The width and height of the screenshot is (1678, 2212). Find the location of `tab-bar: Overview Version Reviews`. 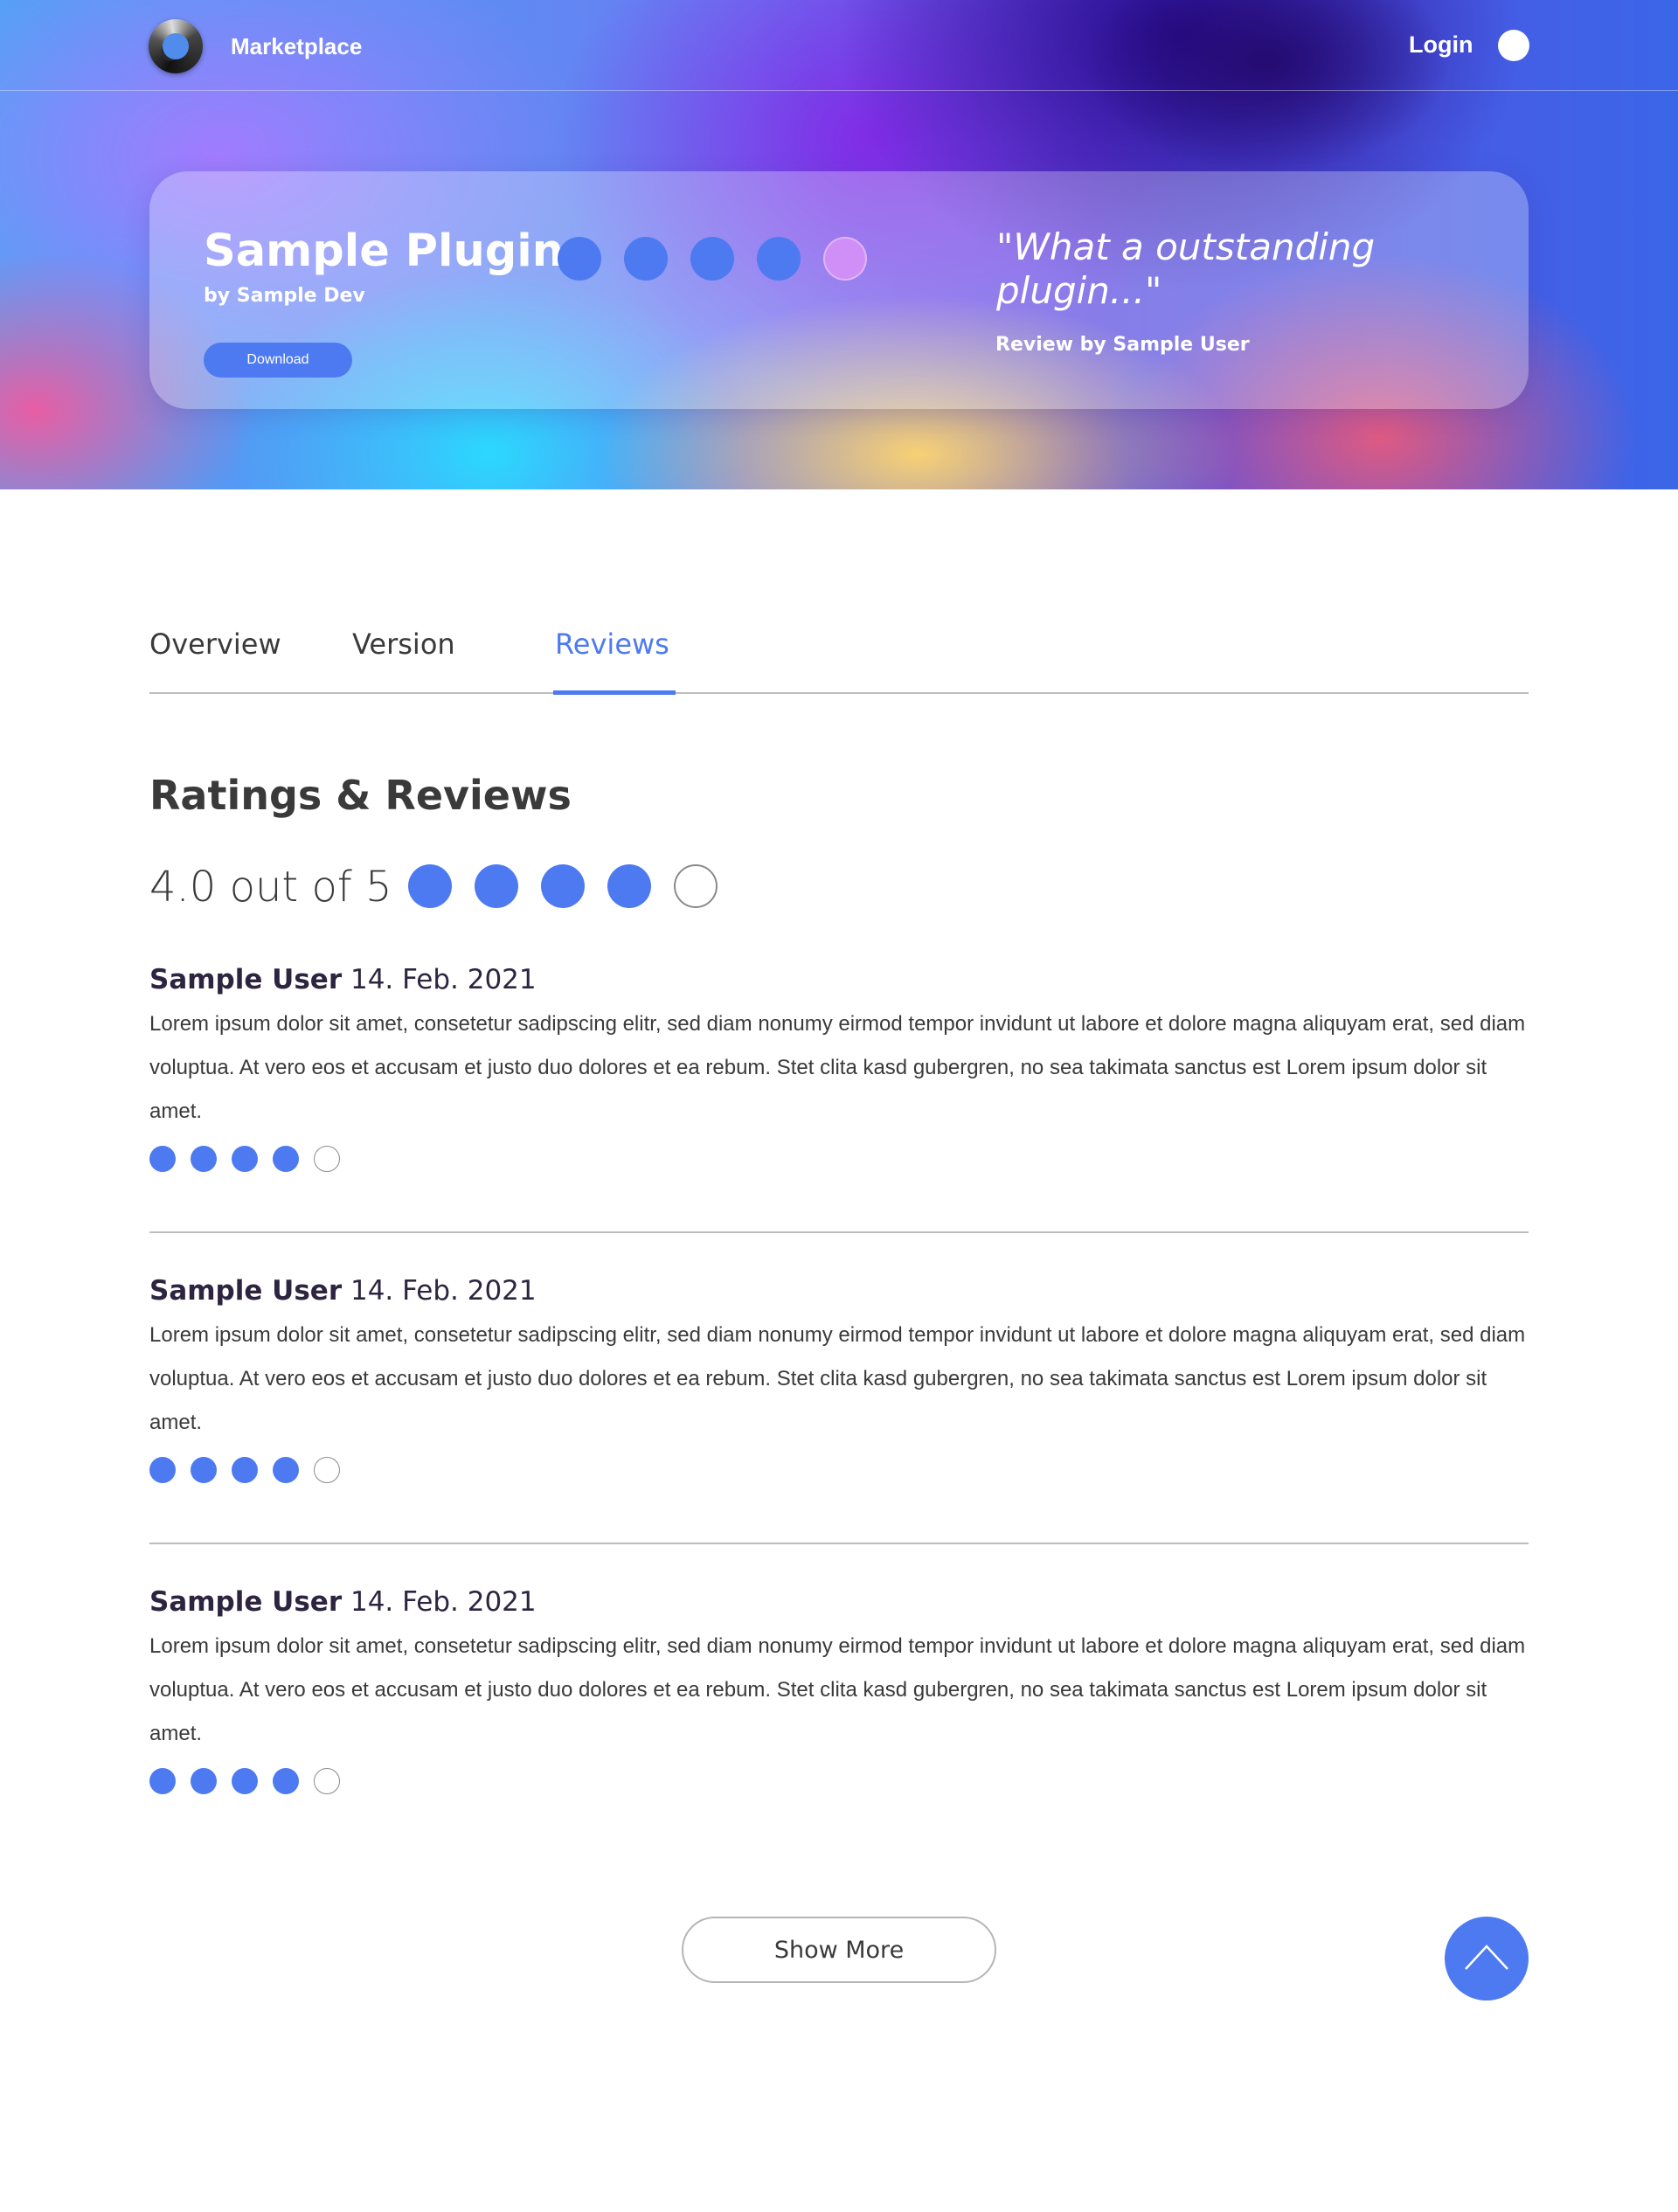

tab-bar: Overview Version Reviews is located at coordinates (839, 653).